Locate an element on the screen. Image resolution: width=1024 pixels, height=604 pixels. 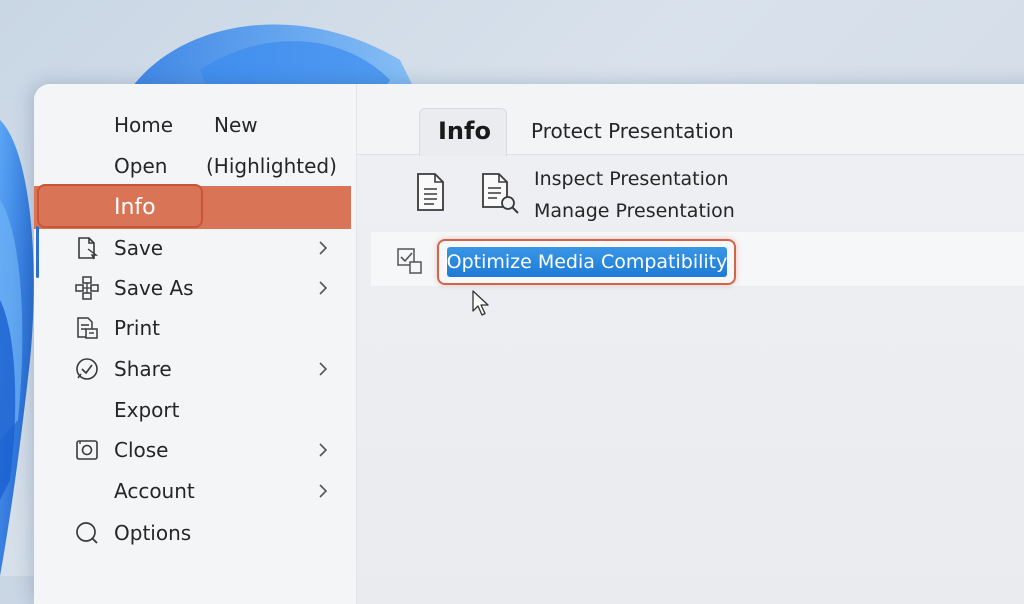
print-icon is located at coordinates (87, 328).